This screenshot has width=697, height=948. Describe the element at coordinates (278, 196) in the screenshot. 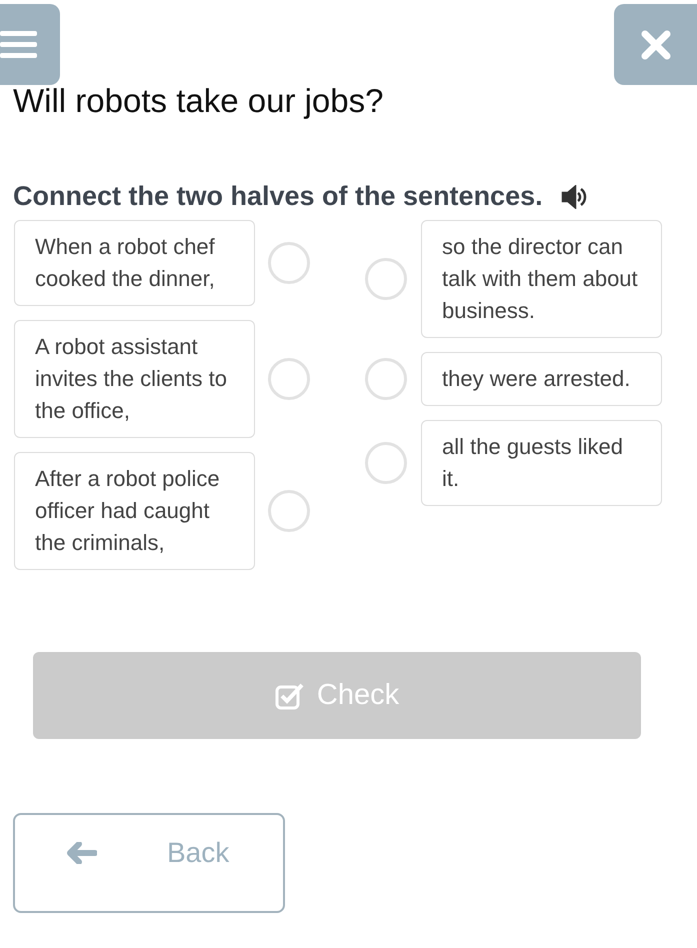

I see `instruction-text: Connect the two halves of the sentences.` at that location.